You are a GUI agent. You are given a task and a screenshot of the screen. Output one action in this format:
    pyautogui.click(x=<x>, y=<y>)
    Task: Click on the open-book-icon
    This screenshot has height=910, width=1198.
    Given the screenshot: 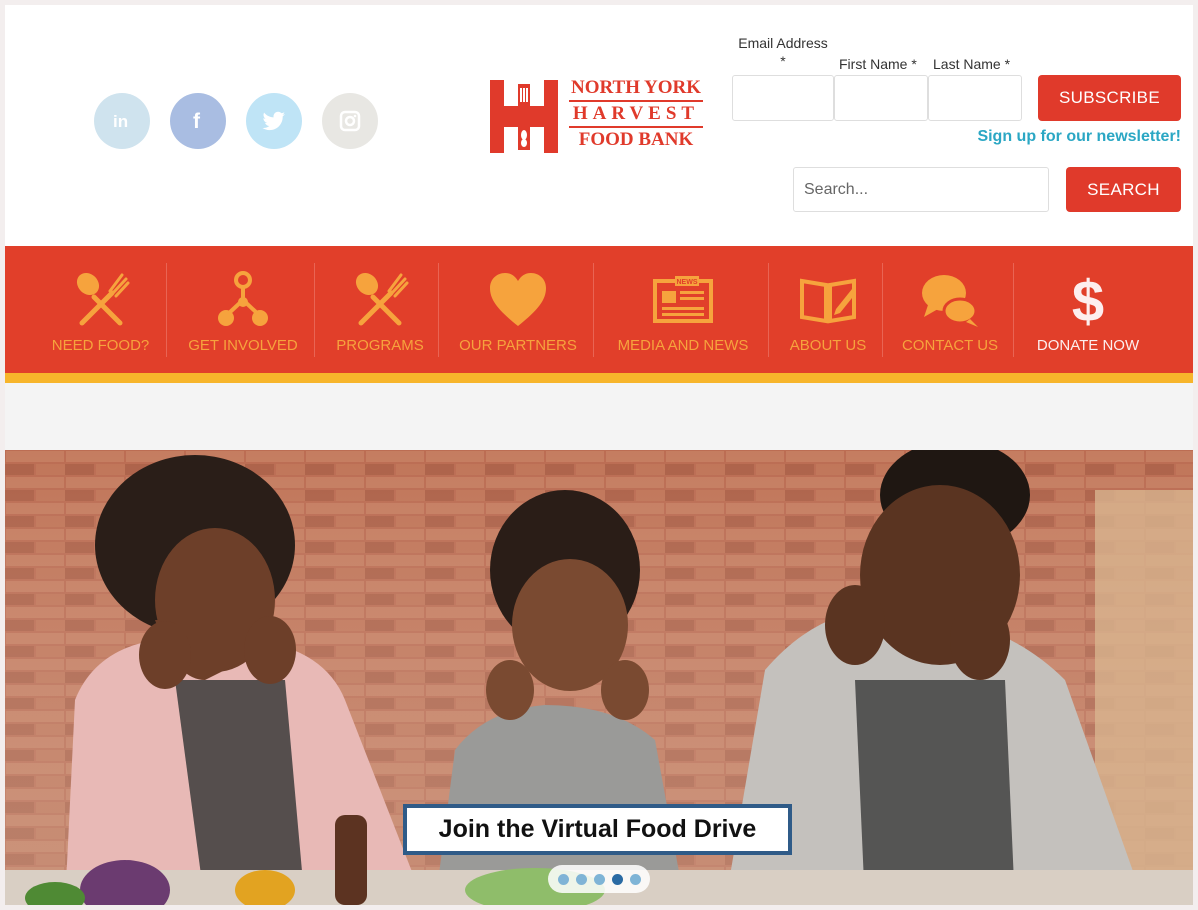 What is the action you would take?
    pyautogui.click(x=828, y=300)
    